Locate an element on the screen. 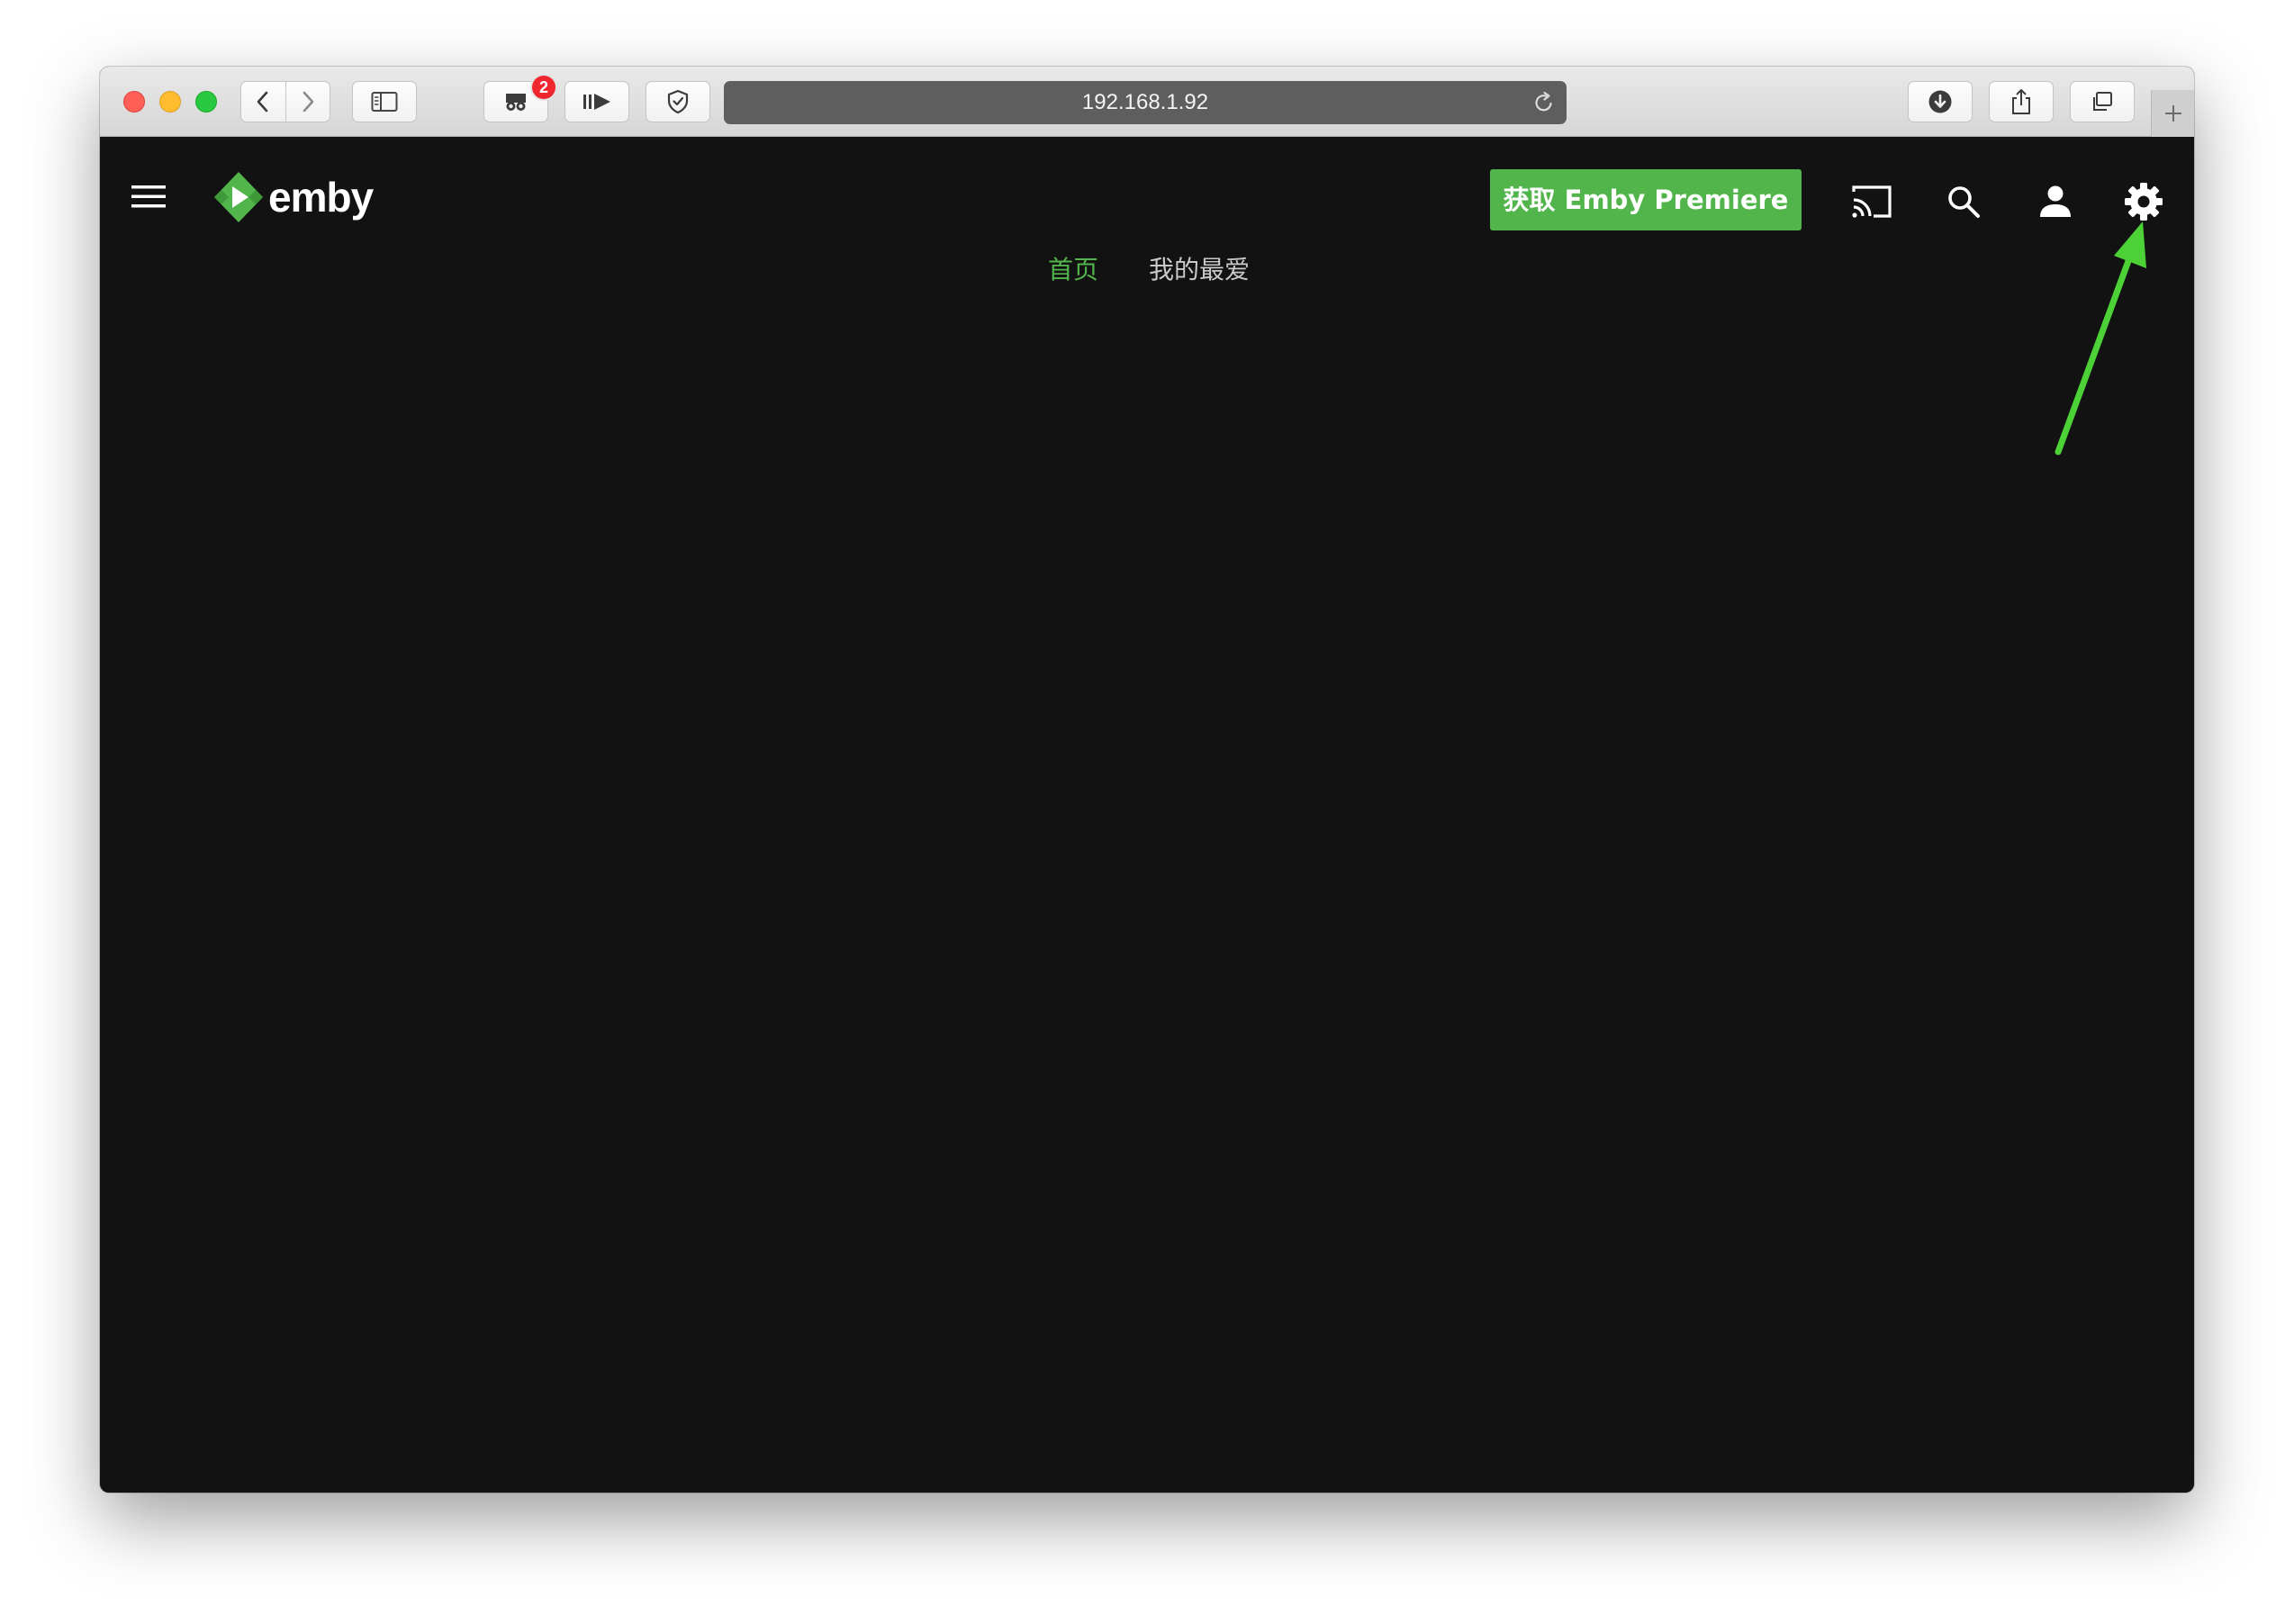  tab-overview-icon is located at coordinates (2102, 101).